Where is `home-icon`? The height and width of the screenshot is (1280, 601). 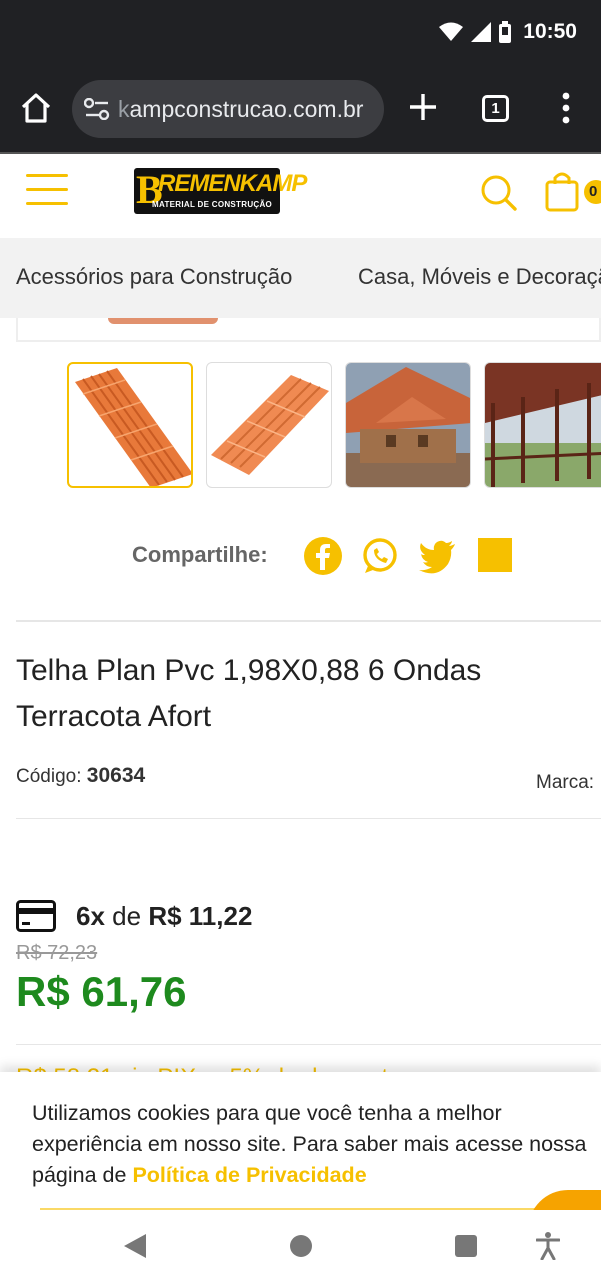
home-icon is located at coordinates (36, 108).